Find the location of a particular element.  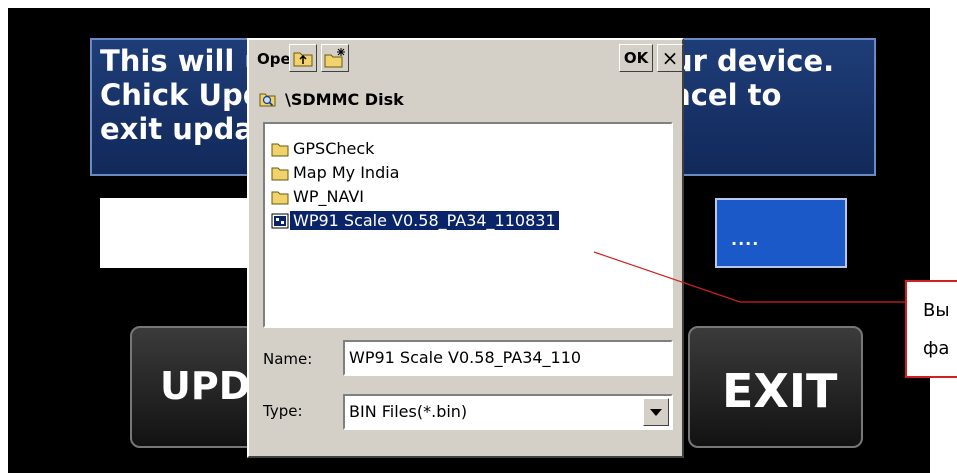

exit-button: EXIT is located at coordinates (775, 387).